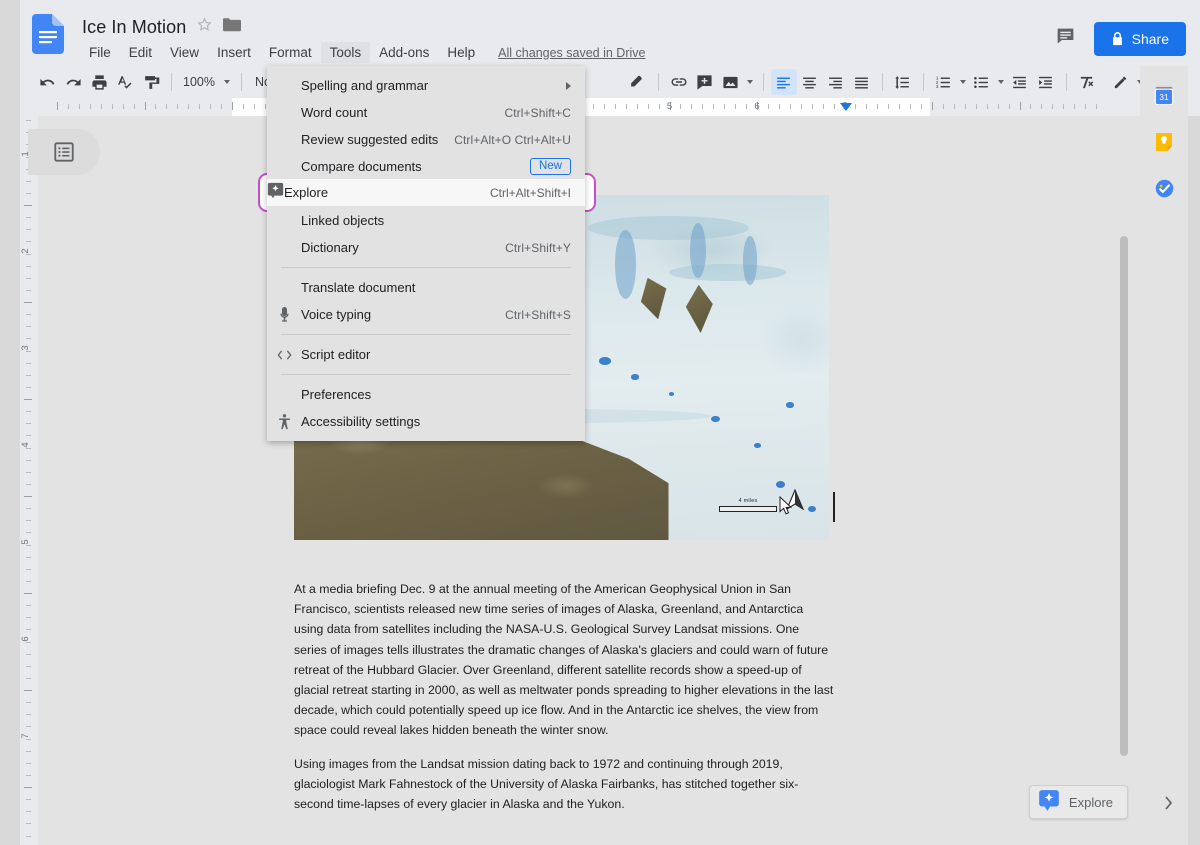  What do you see at coordinates (426, 192) in the screenshot?
I see `menu-item-explore: Explore Ctrl+Alt+Shift+I` at bounding box center [426, 192].